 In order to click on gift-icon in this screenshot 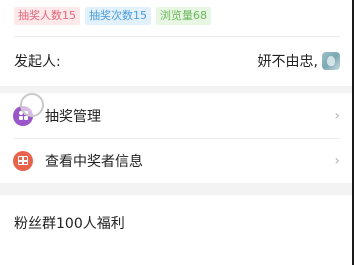, I will do `click(23, 160)`.